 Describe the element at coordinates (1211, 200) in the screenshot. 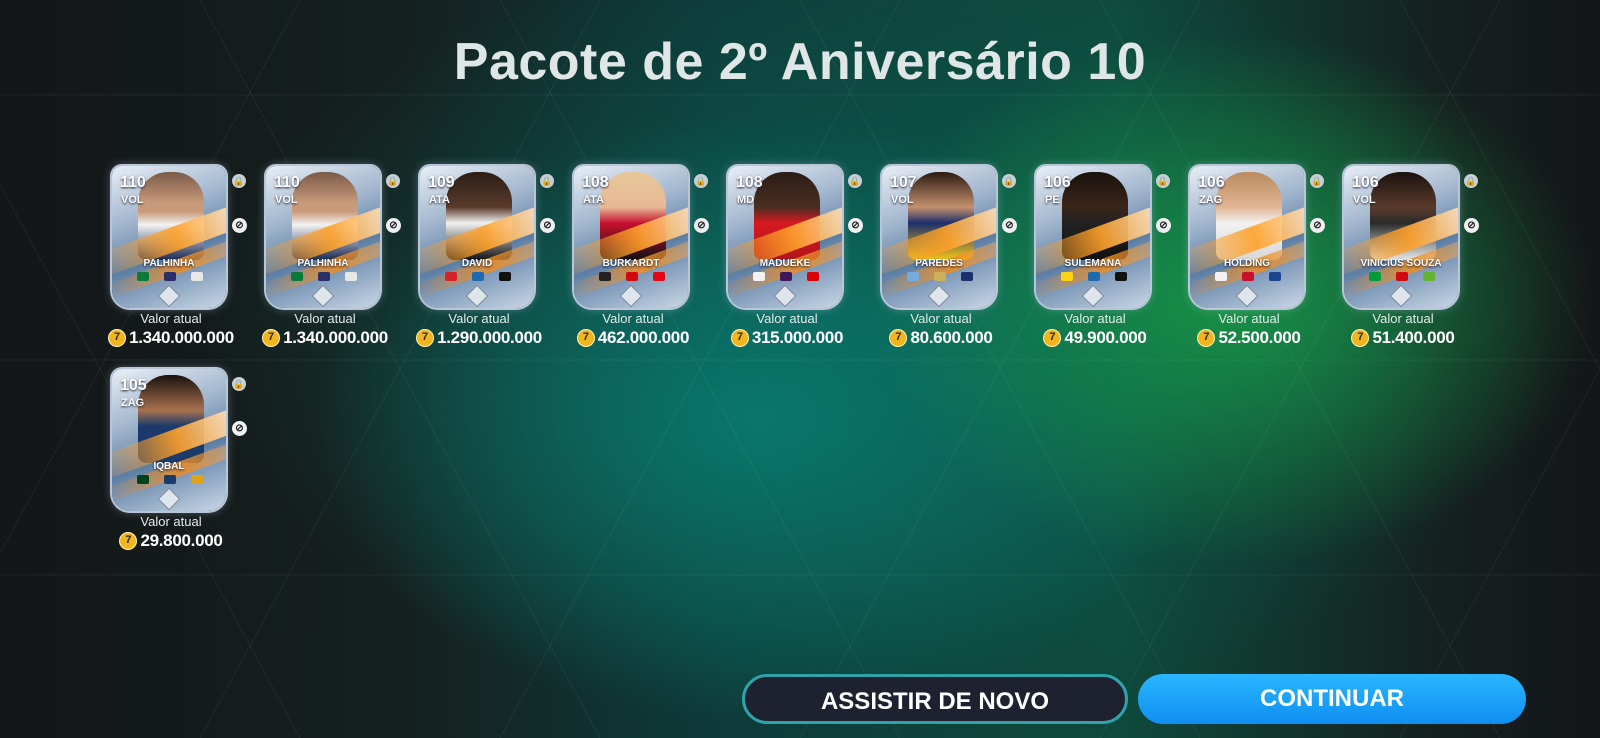

I see `player-position: ZAG` at that location.